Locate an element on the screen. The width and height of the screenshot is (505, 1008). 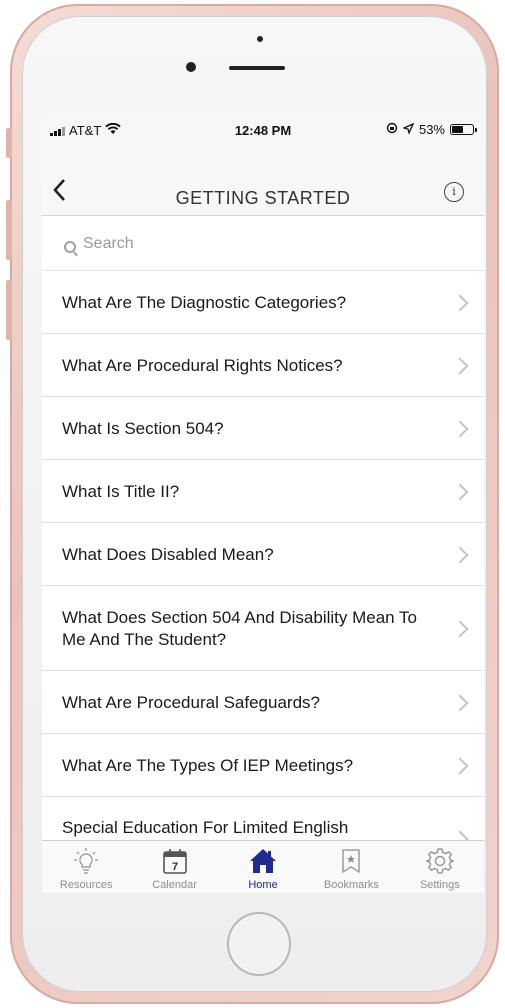
mute-switch is located at coordinates (9, 143).